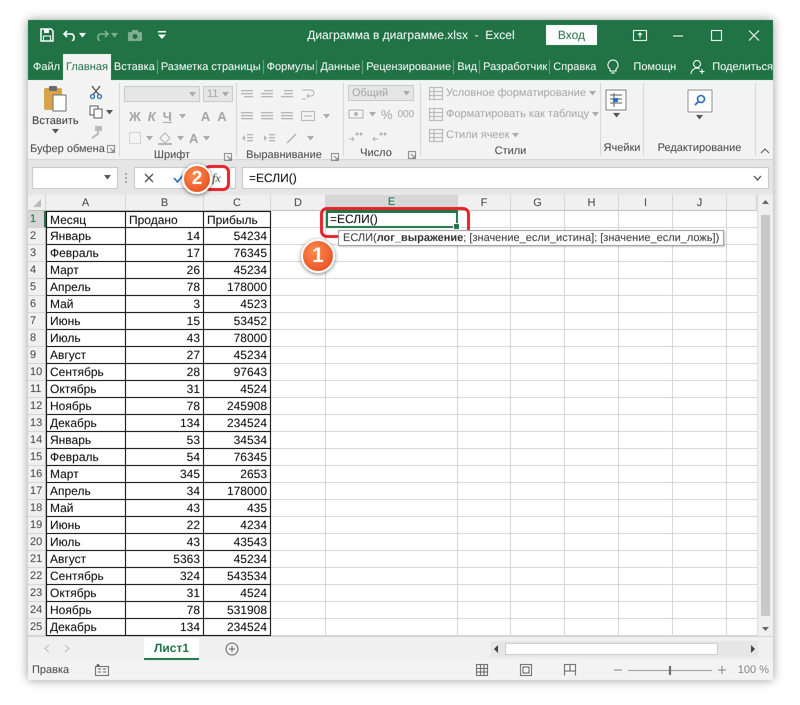 The image size is (800, 705). I want to click on column-header: J, so click(700, 203).